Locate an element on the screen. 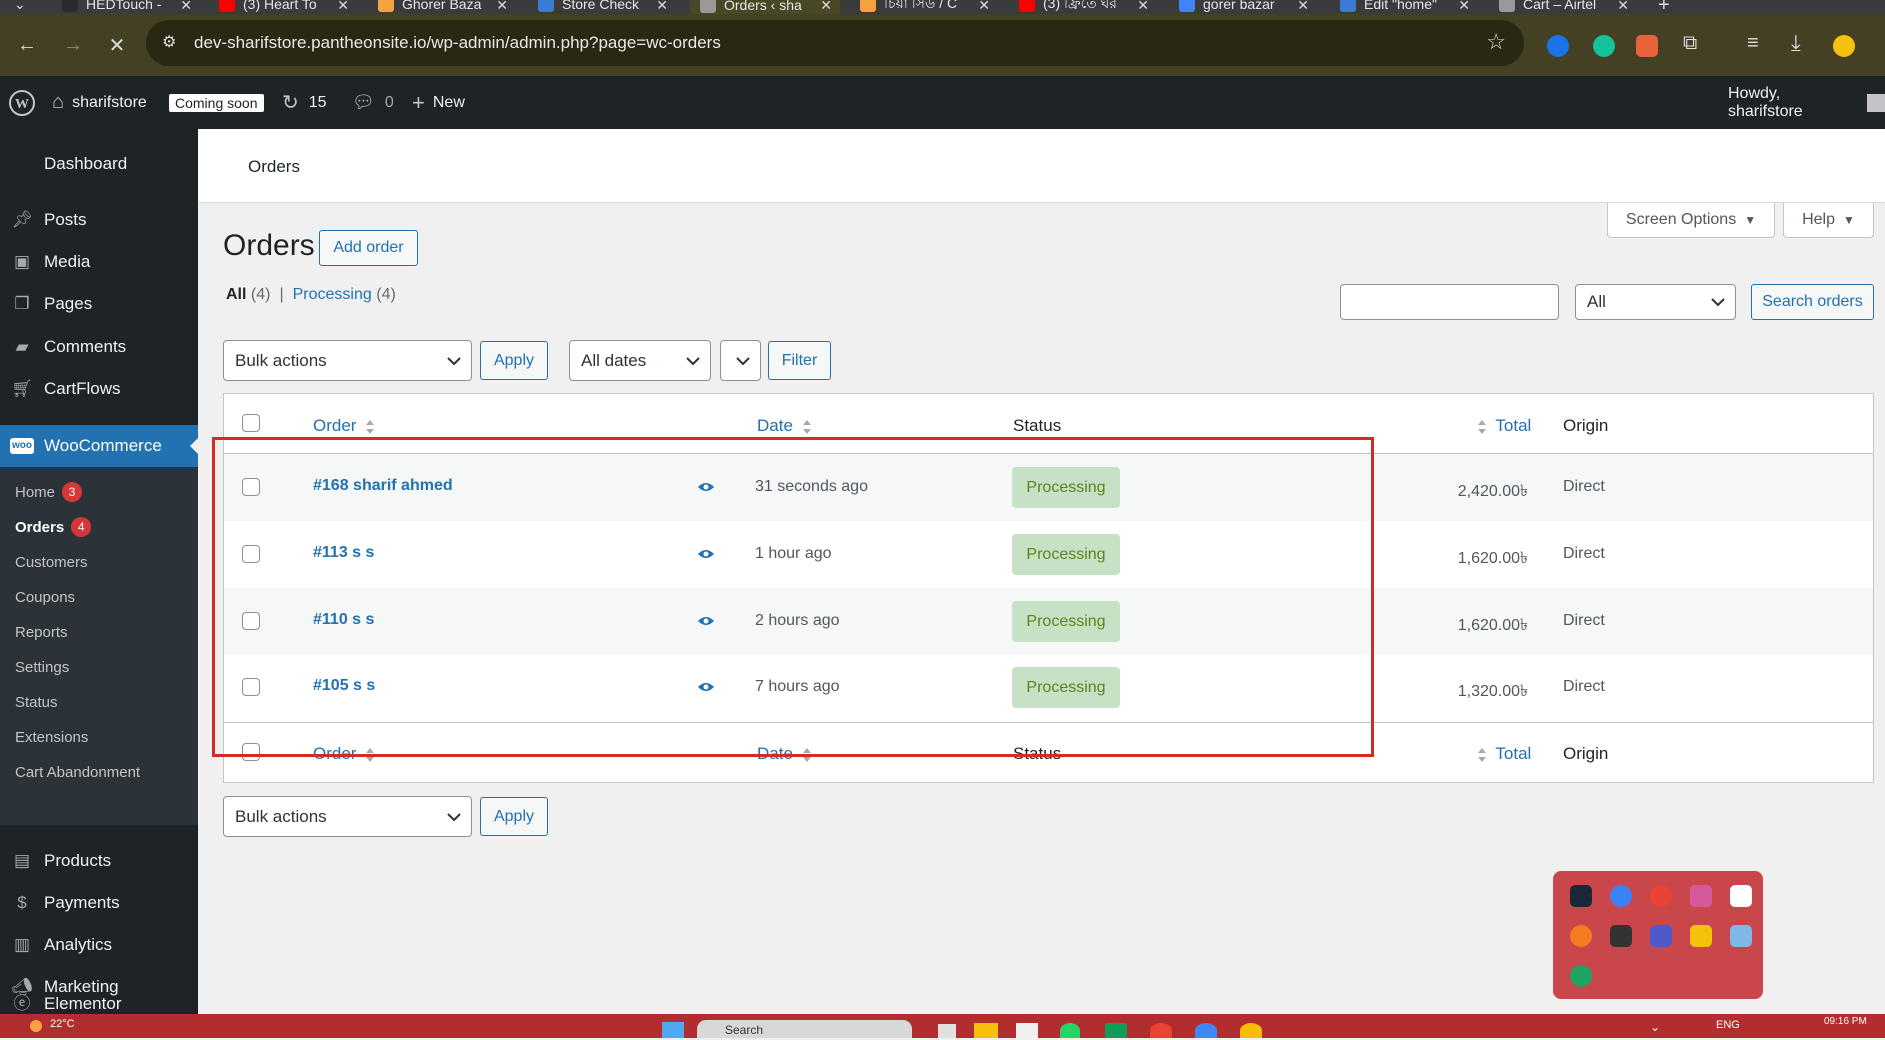 The image size is (1885, 1040). search-filter-select: All is located at coordinates (1655, 302).